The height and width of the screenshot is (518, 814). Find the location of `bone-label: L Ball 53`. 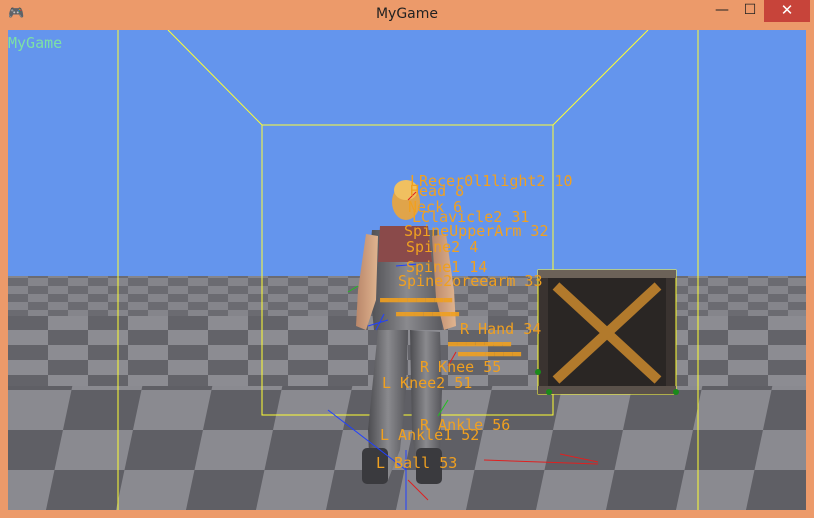

bone-label: L Ball 53 is located at coordinates (416, 463).